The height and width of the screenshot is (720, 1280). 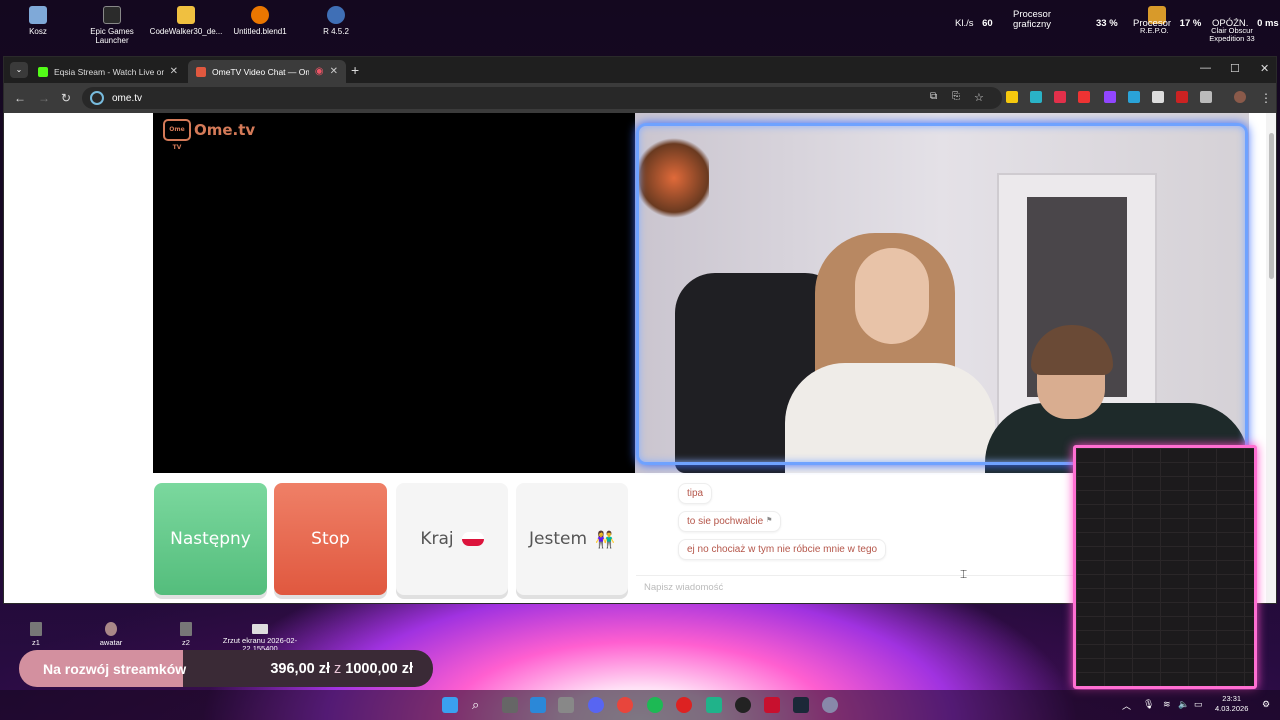 I want to click on extension-pen-icon, so click(x=1158, y=97).